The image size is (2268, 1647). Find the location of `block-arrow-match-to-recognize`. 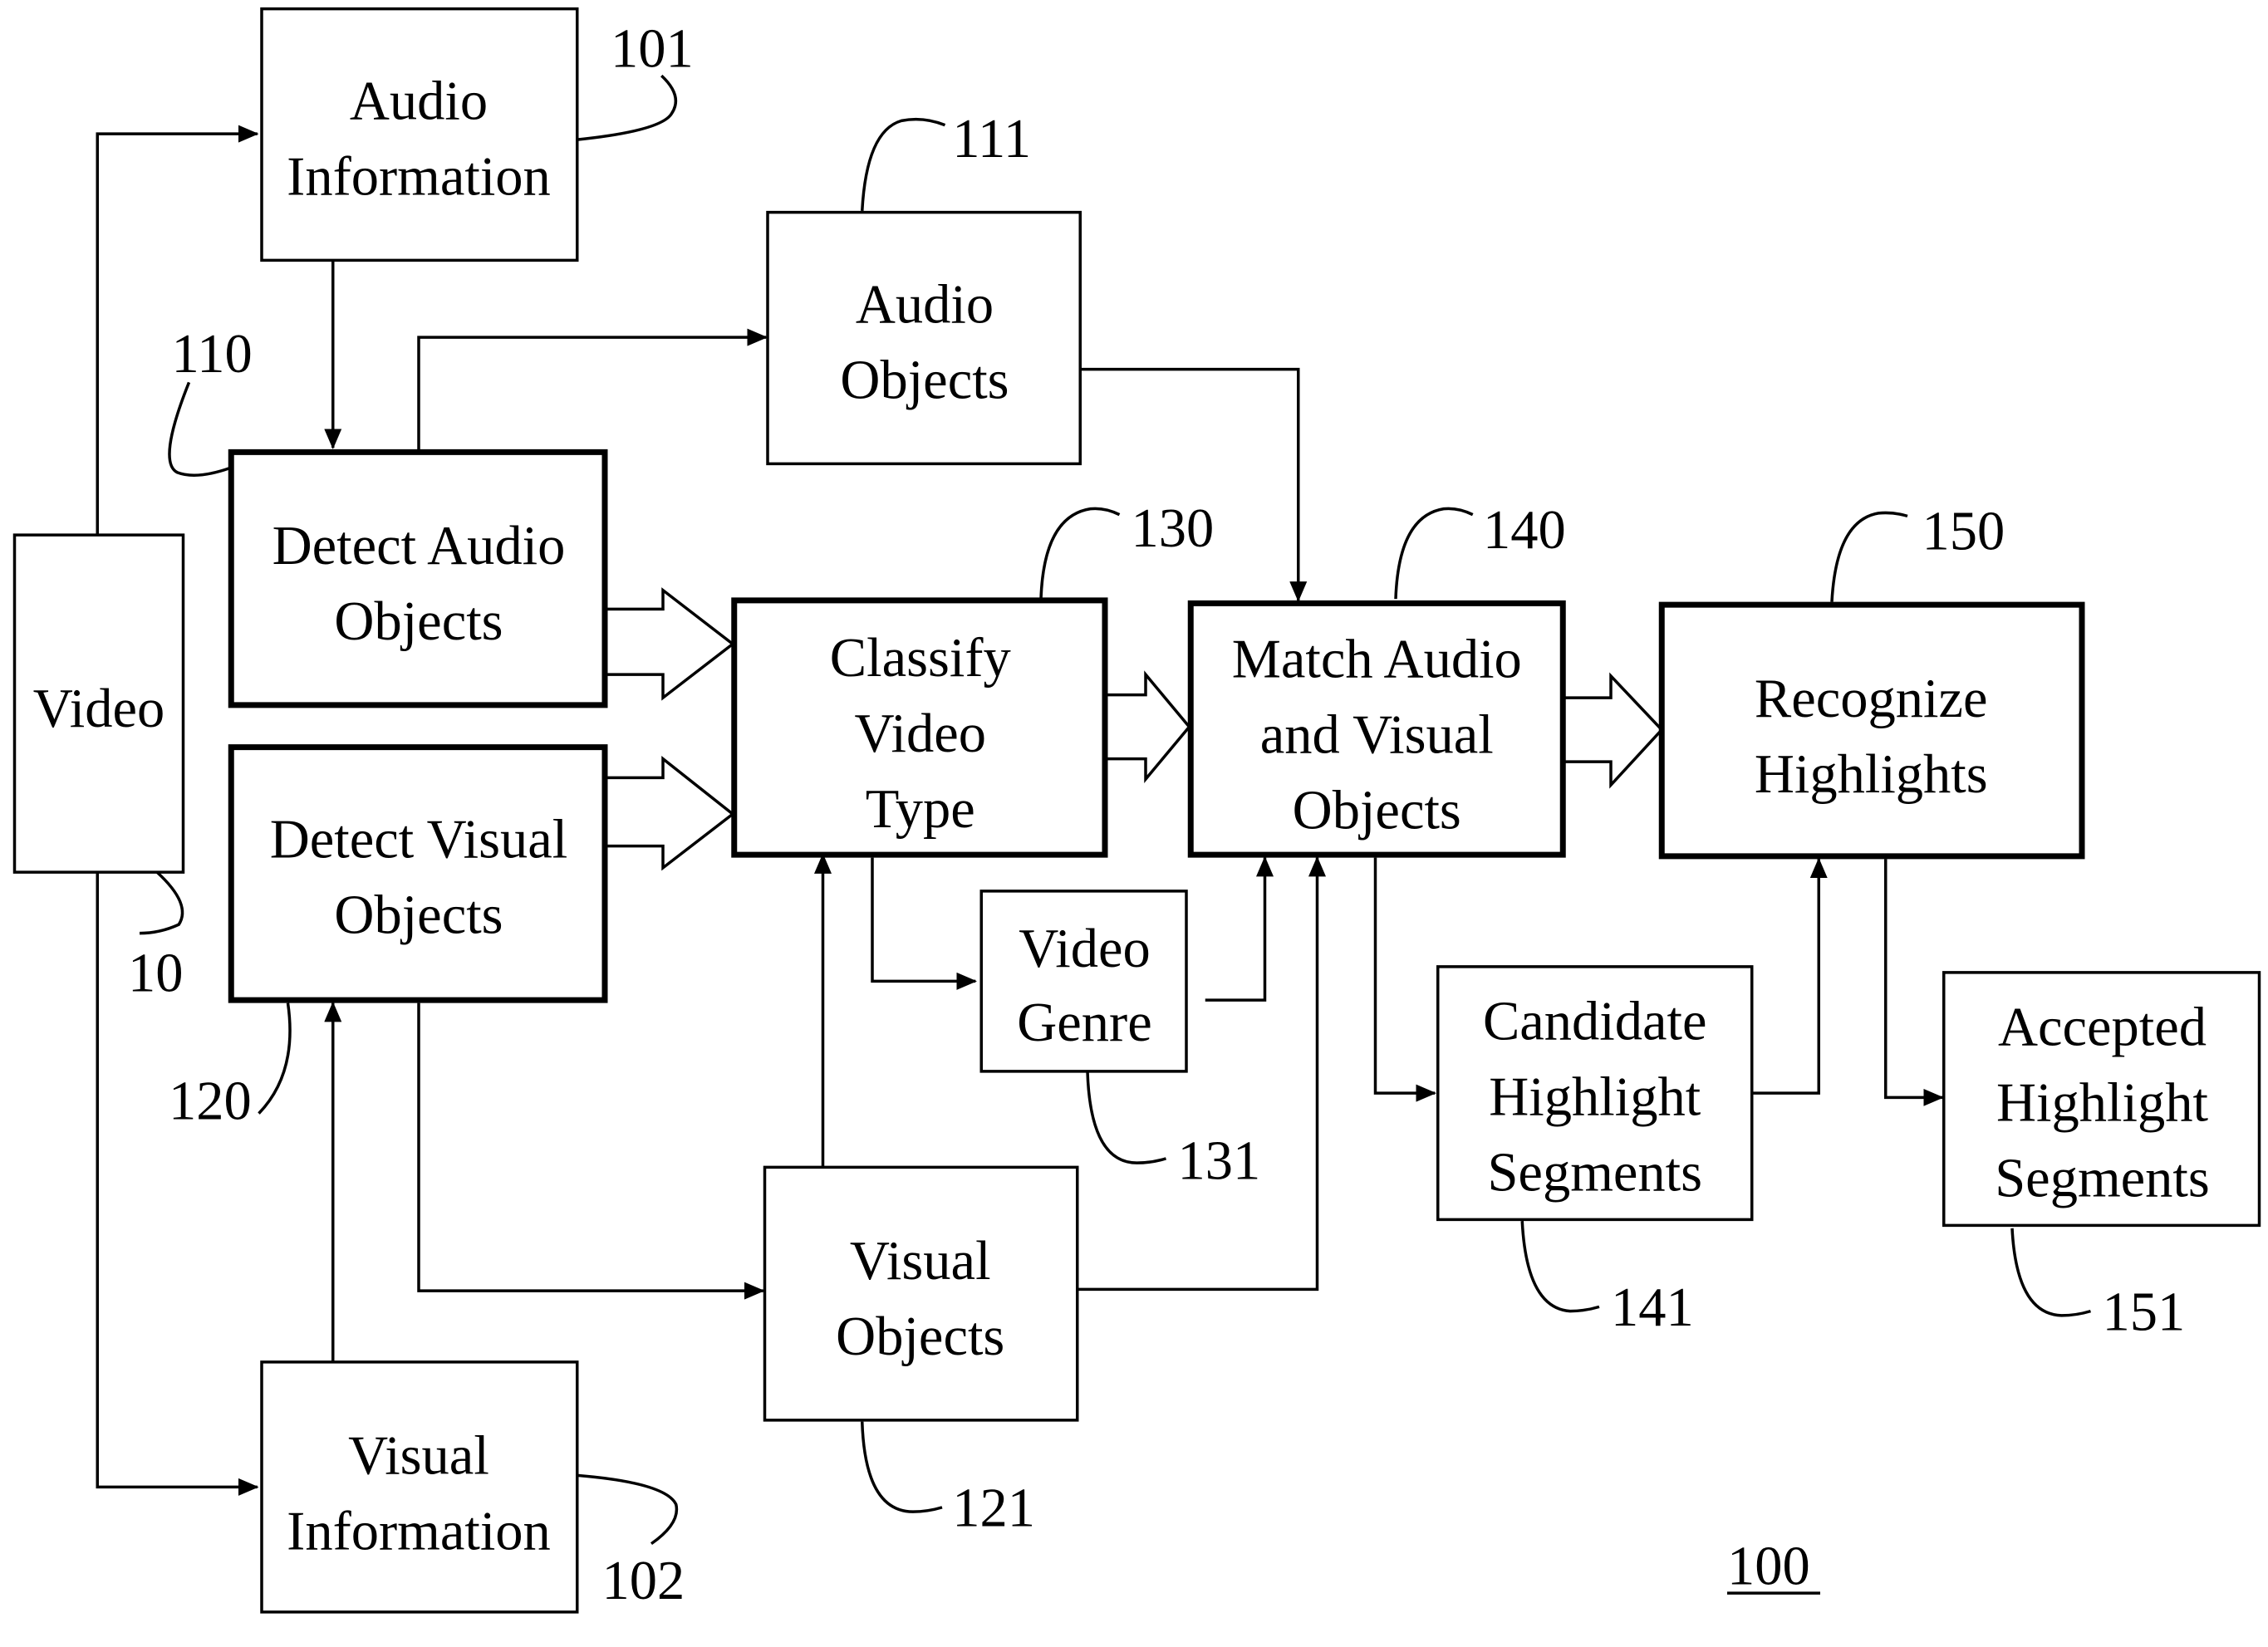

block-arrow-match-to-recognize is located at coordinates (1614, 730).